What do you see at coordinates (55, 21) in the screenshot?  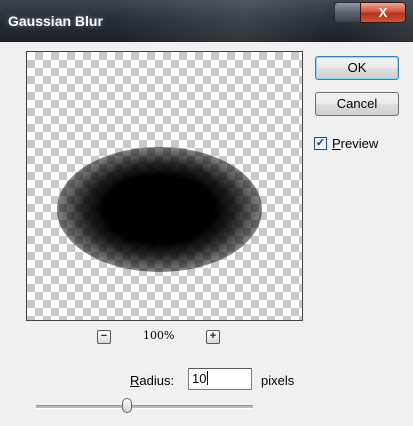 I see `window-title: Gaussian Blur` at bounding box center [55, 21].